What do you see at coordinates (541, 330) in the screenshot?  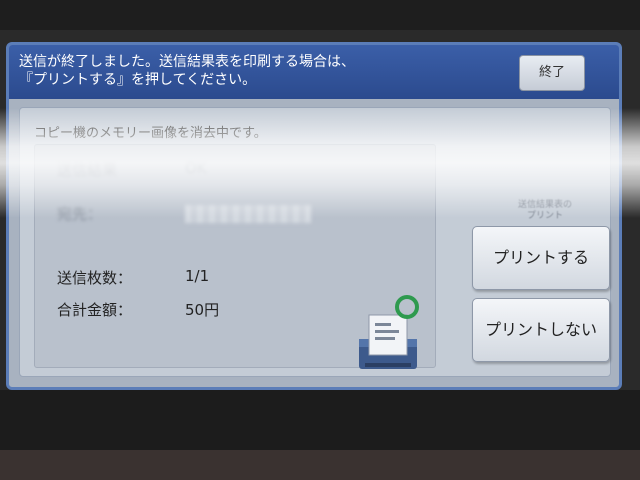 I see `no-print-button: プリントしない` at bounding box center [541, 330].